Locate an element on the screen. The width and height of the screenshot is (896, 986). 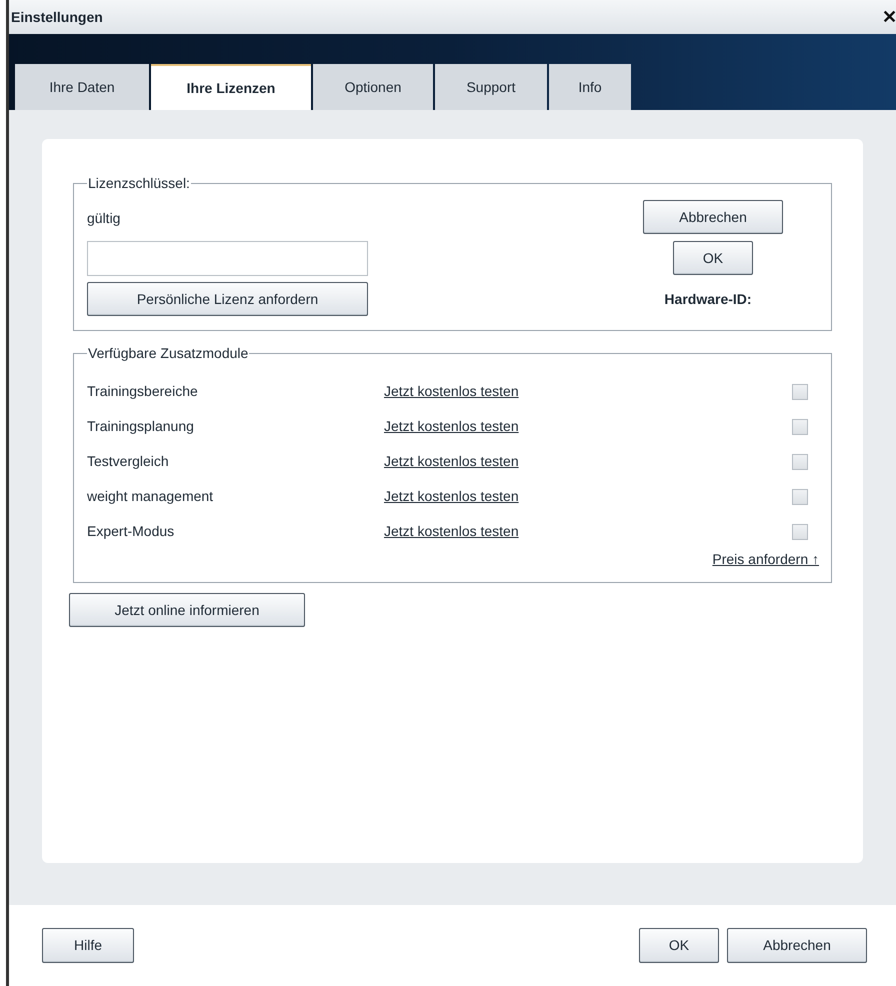
info-button: Jetzt online informieren is located at coordinates (187, 610).